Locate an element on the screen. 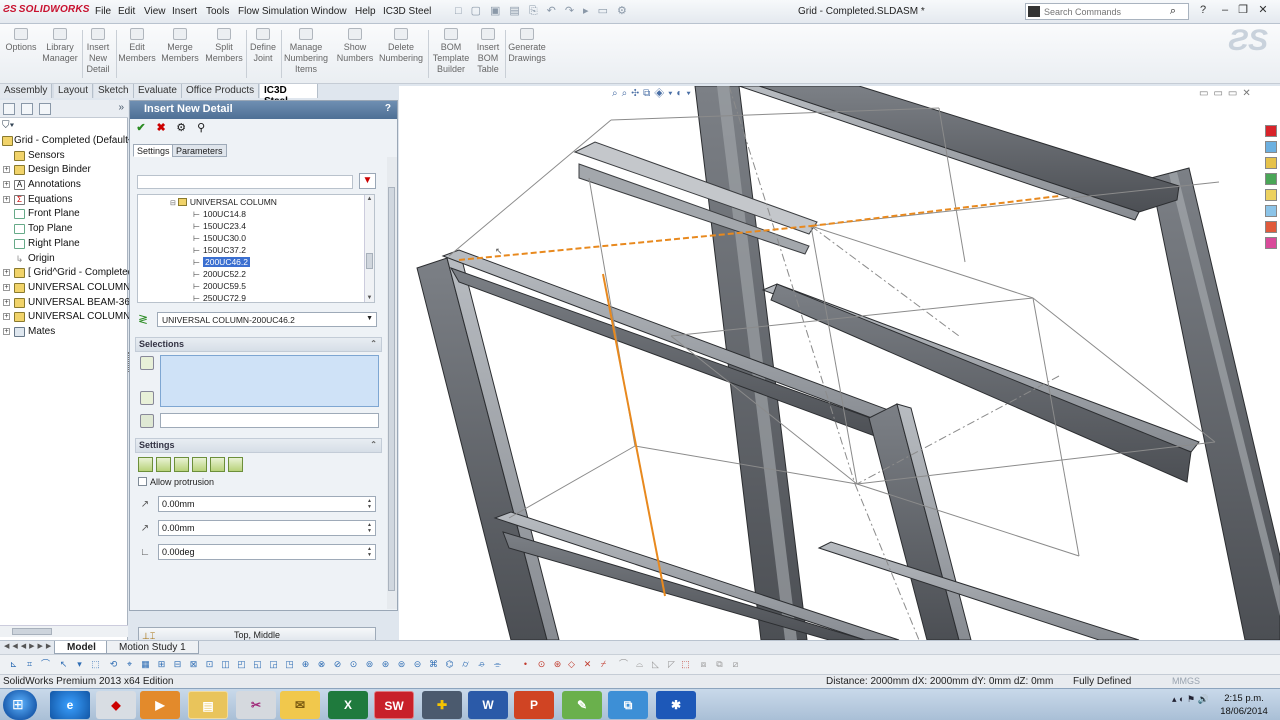 This screenshot has width=1280, height=720. solidworks-forum-icon is located at coordinates (1271, 227).